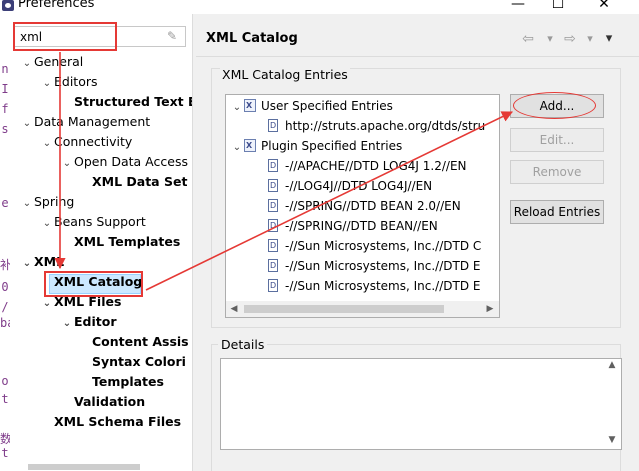 The image size is (639, 471). I want to click on tree-item-label: XML, so click(49, 261).